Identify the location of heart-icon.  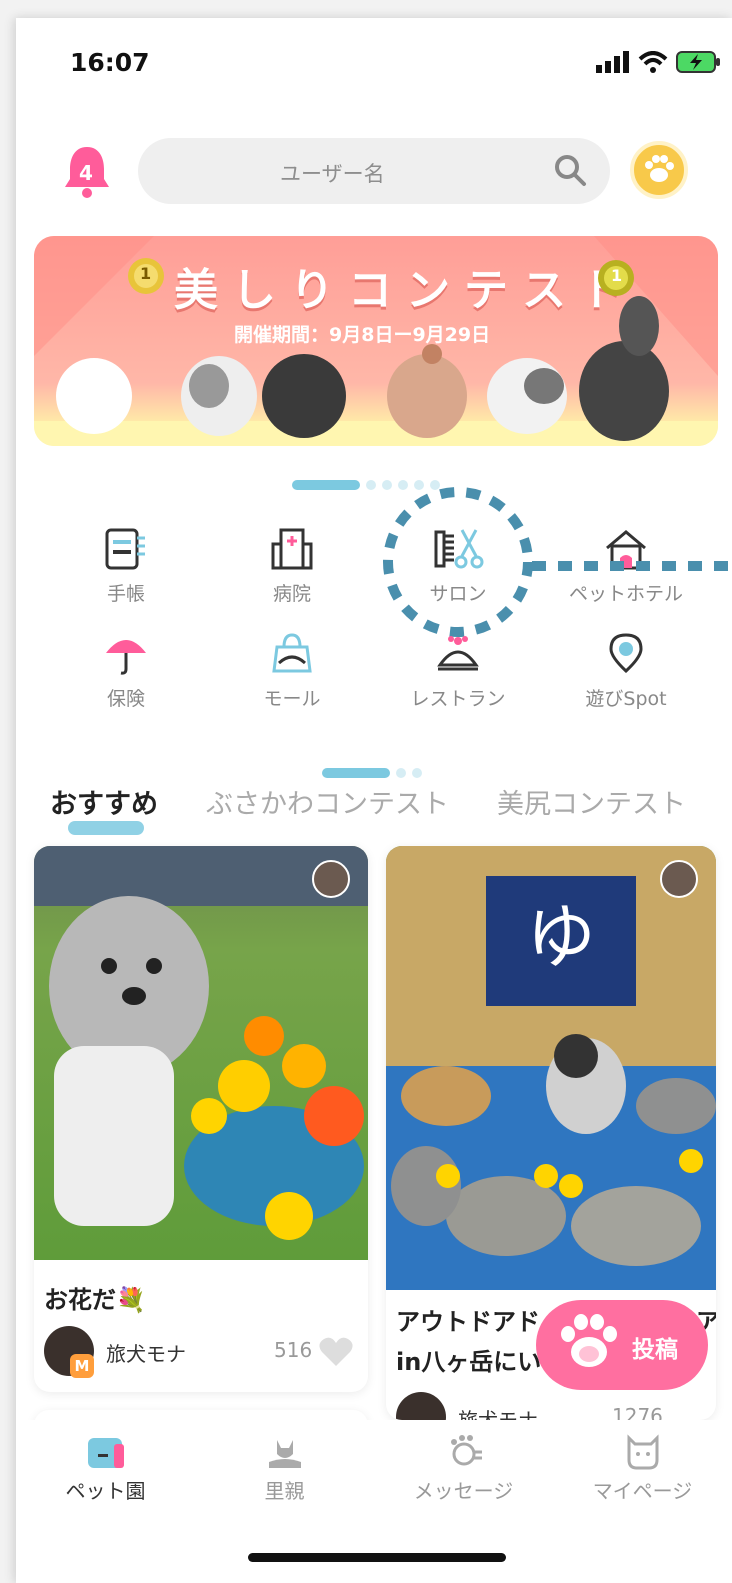
(336, 1352).